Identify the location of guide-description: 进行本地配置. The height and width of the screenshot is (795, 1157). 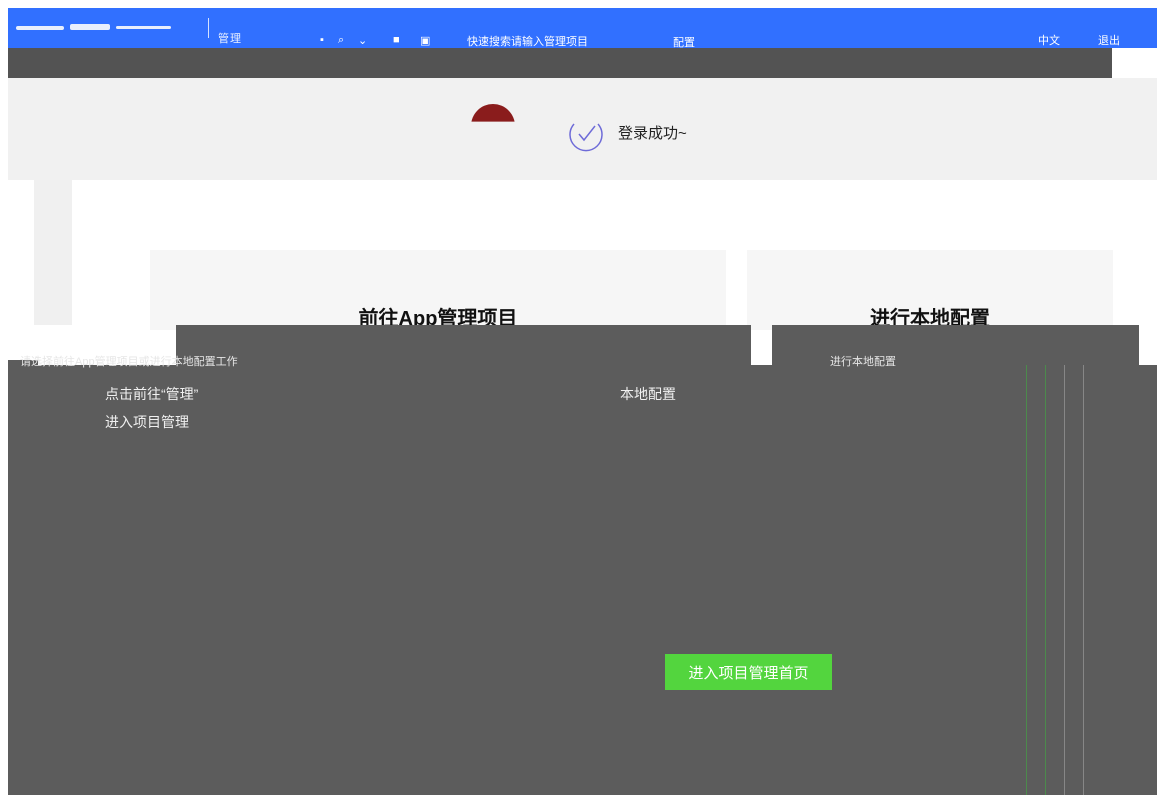
(863, 362).